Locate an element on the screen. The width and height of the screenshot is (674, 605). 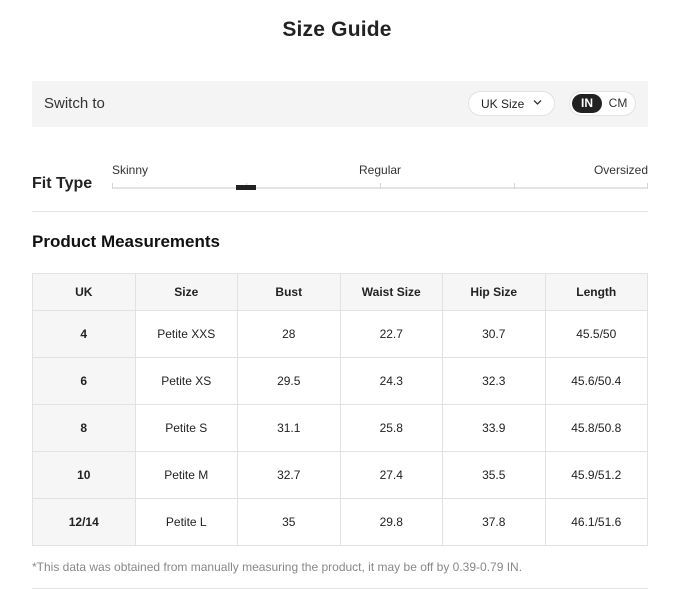
cell-bust: 28 is located at coordinates (289, 334).